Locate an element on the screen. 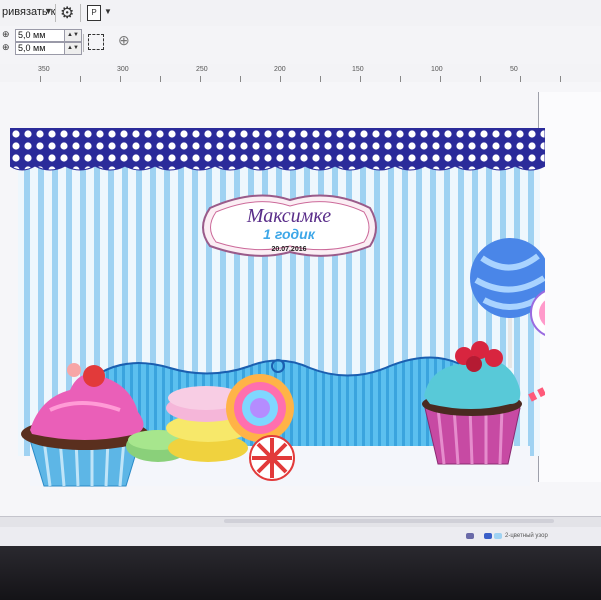  page-icon: P is located at coordinates (94, 13).